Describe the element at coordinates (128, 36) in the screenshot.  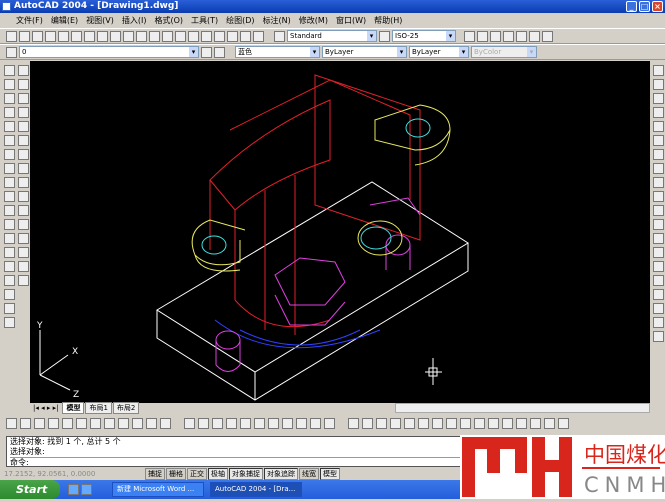
I see `match-properties-icon` at that location.